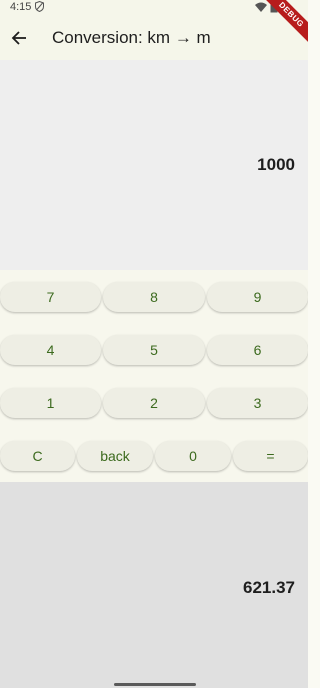 The height and width of the screenshot is (688, 320). What do you see at coordinates (257, 297) in the screenshot?
I see `key-9: 9` at bounding box center [257, 297].